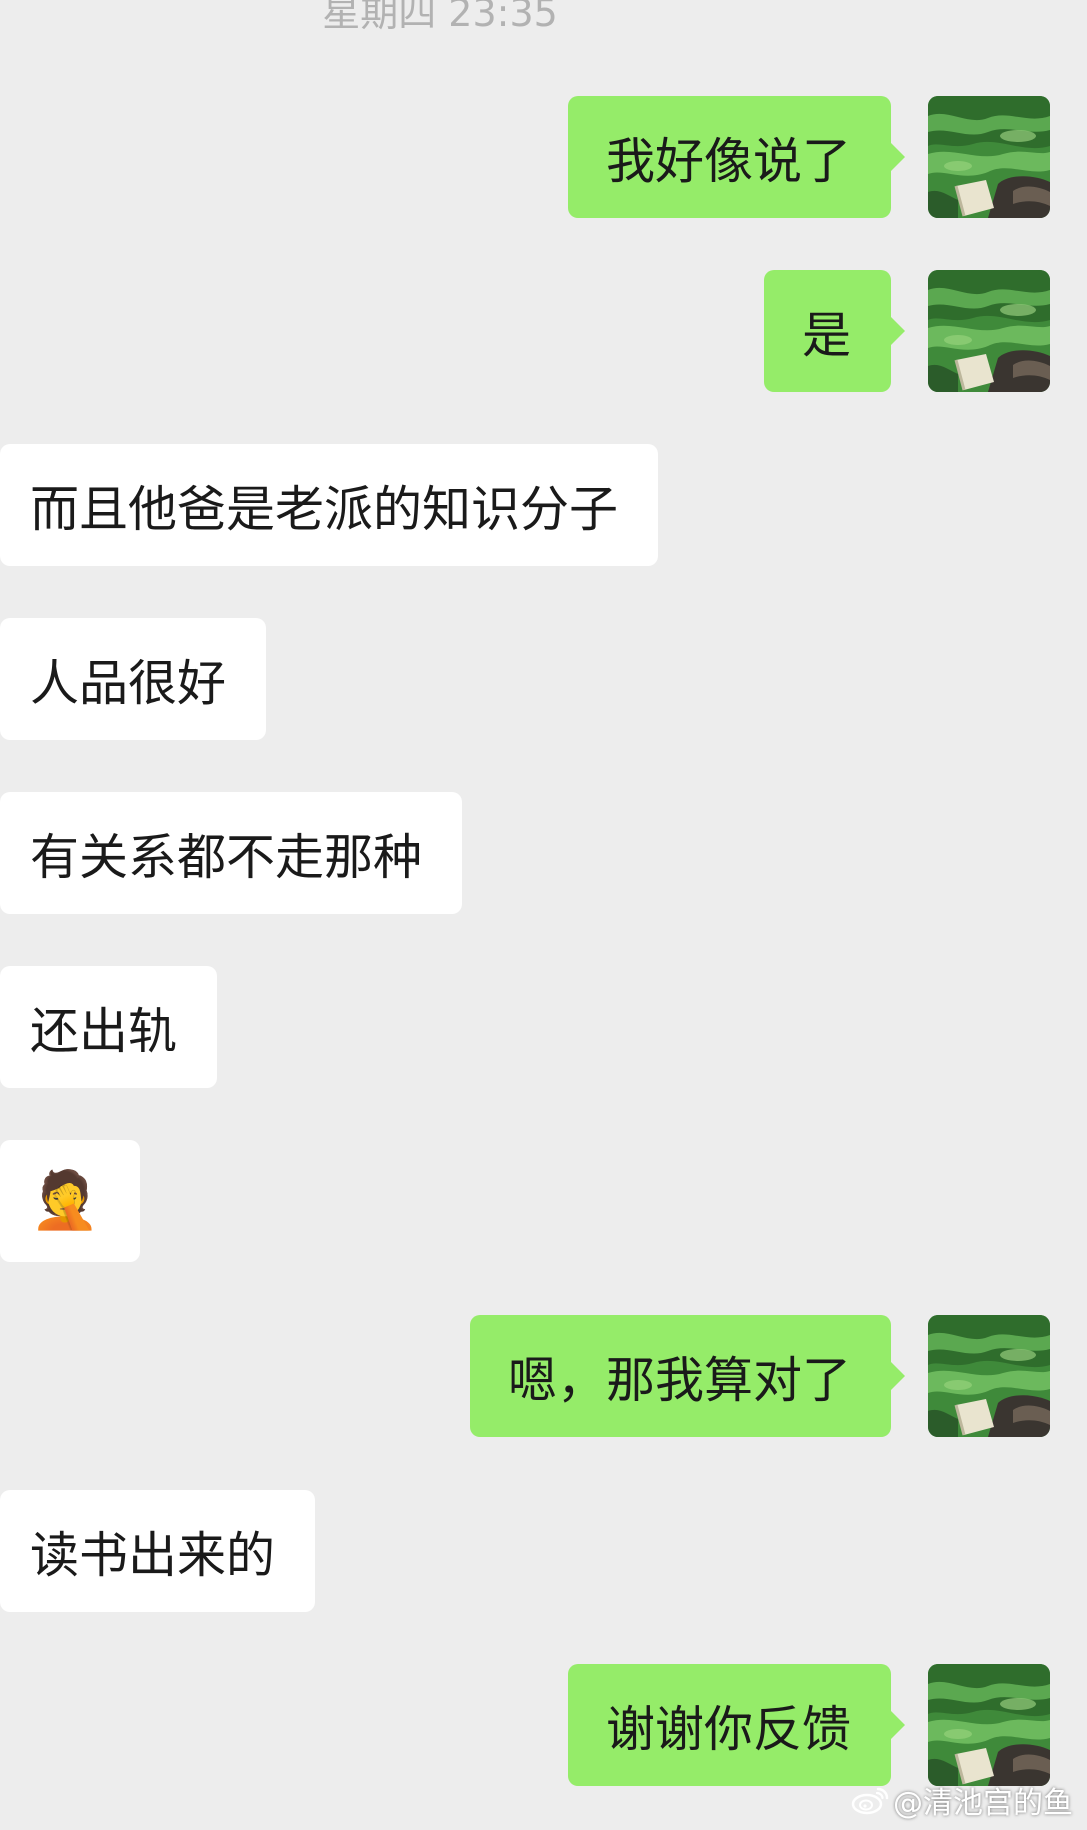 This screenshot has width=1087, height=1830. I want to click on message-bubble-received: 读书出来的, so click(158, 1551).